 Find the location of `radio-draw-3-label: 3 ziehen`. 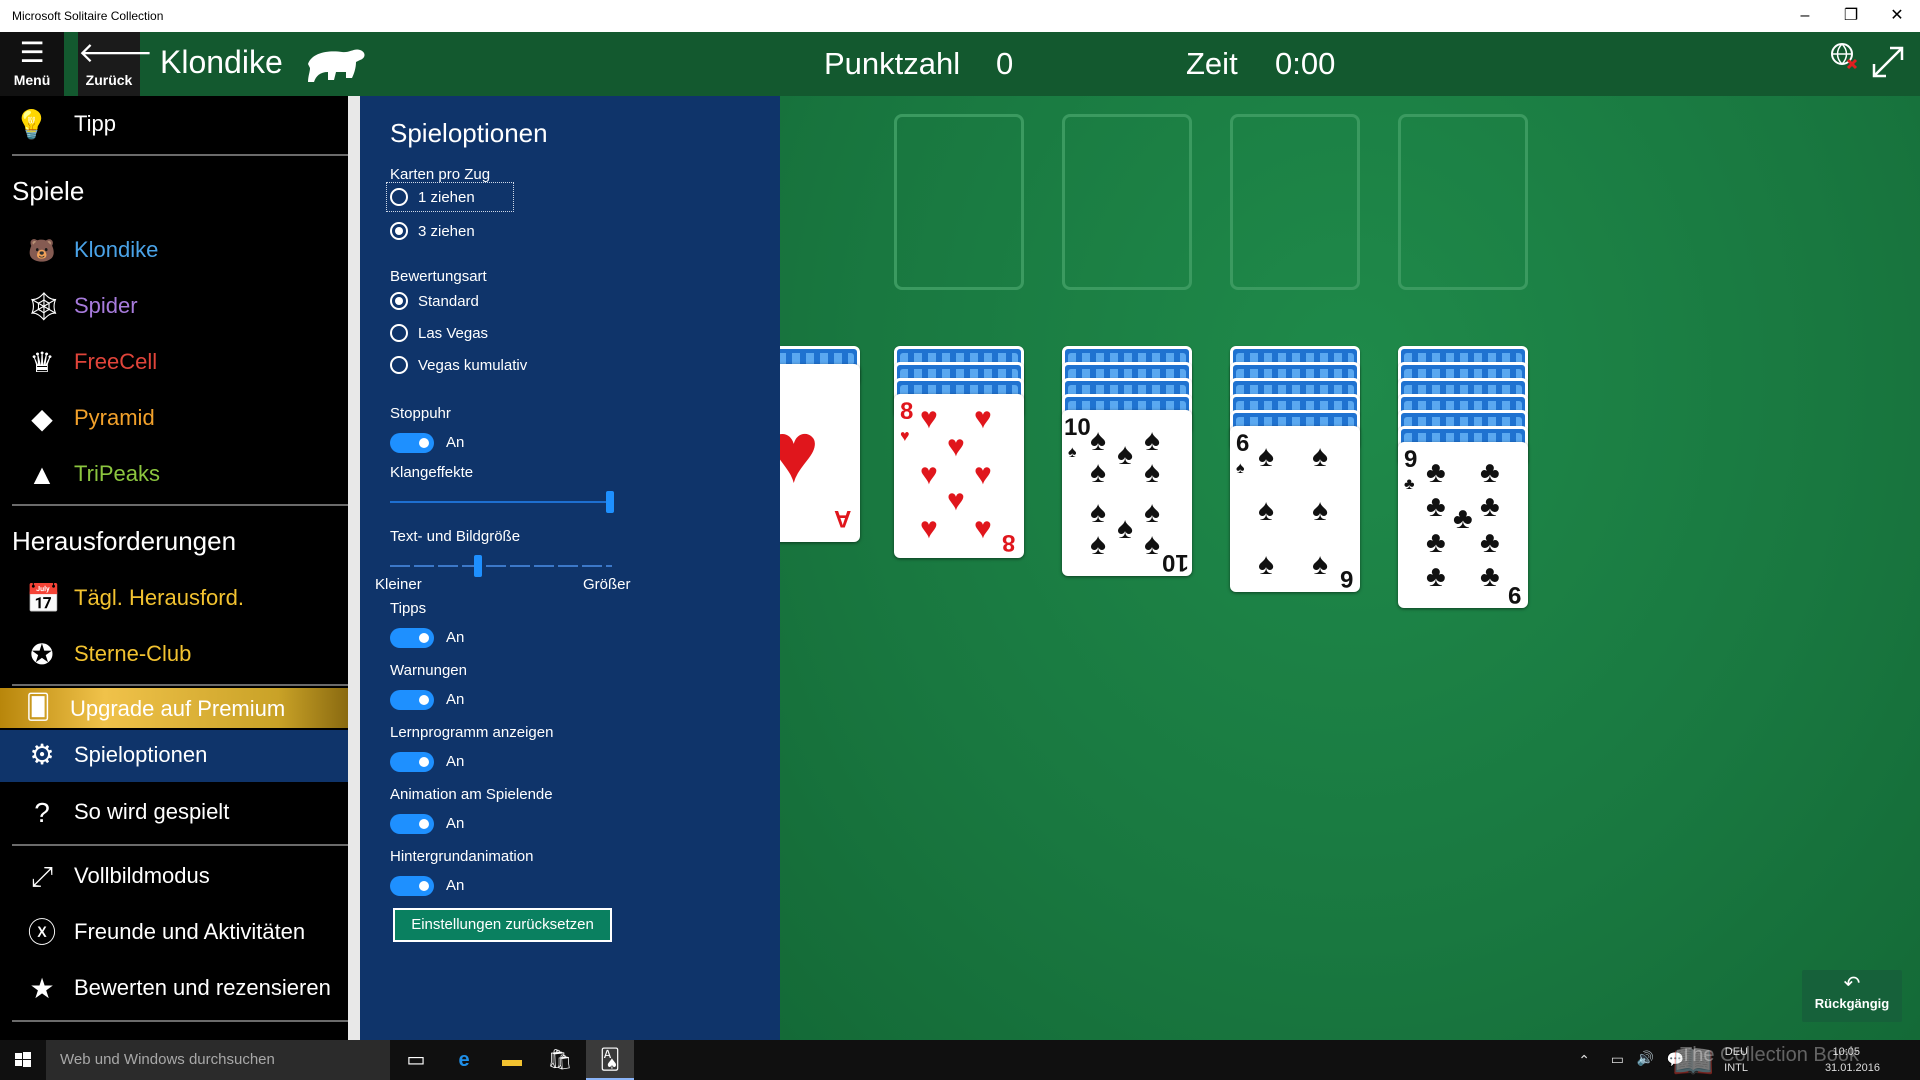

radio-draw-3-label: 3 ziehen is located at coordinates (446, 231).